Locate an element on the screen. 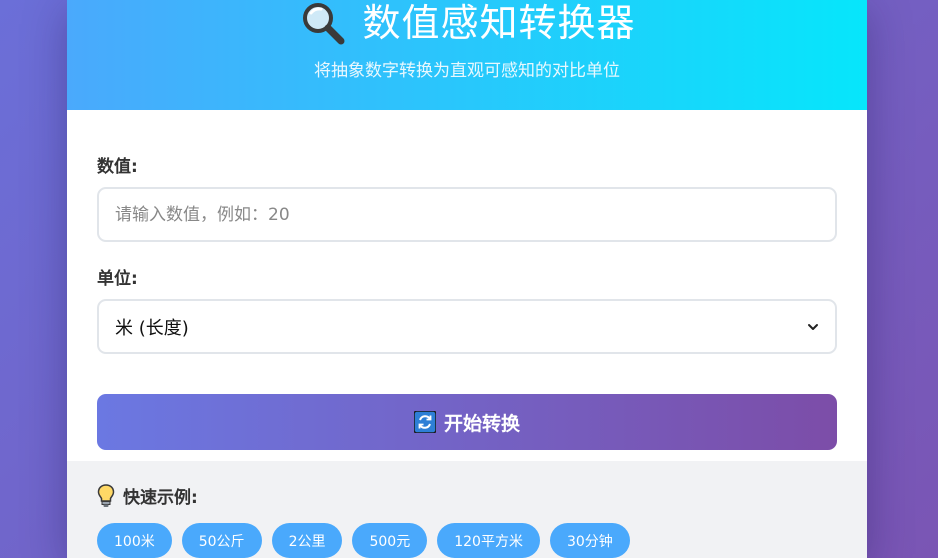 Image resolution: width=938 pixels, height=558 pixels. example-chips: 100米 50公斤 2公里 500元 120平方米 30分钟 is located at coordinates (467, 540).